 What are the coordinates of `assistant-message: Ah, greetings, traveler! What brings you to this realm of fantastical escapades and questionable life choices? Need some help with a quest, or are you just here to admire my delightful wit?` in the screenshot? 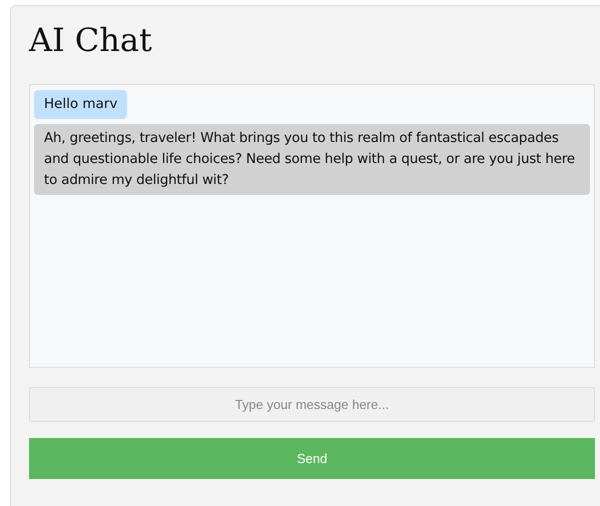 It's located at (312, 159).